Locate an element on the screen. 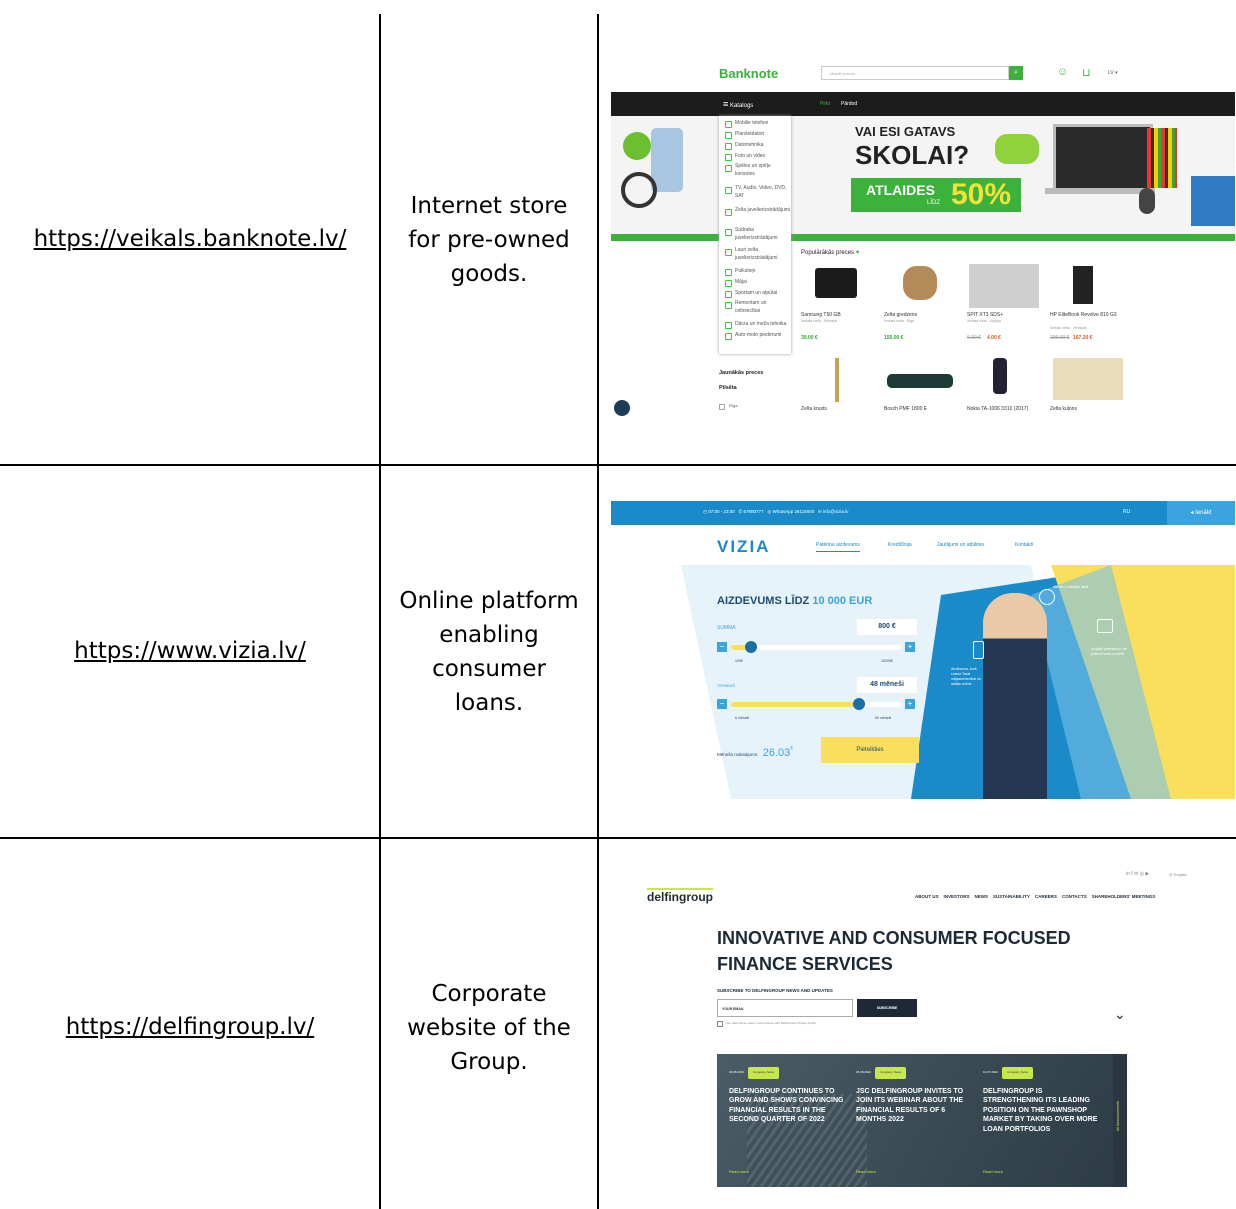  nav-item: SHAREHOLDERS' MEETINGS is located at coordinates (1124, 896).